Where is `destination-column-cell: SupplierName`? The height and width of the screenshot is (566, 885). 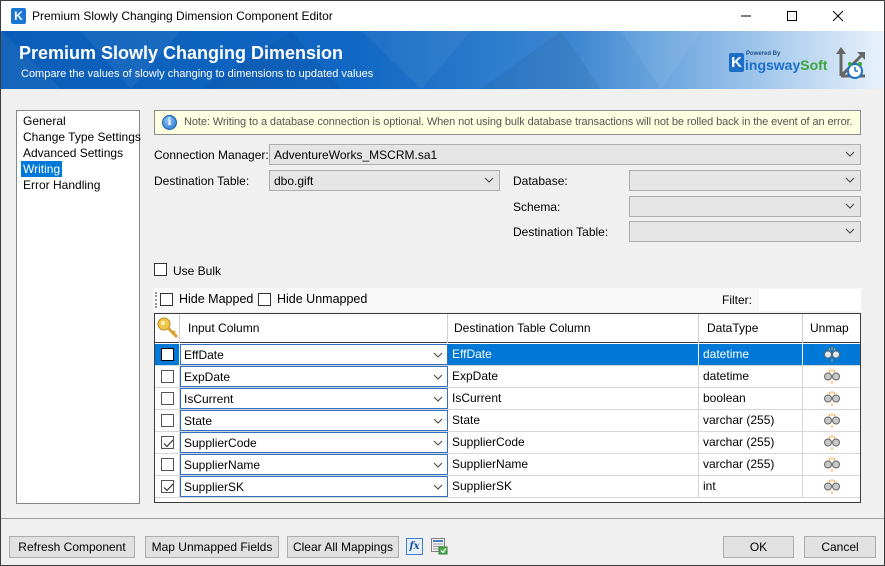 destination-column-cell: SupplierName is located at coordinates (573, 464).